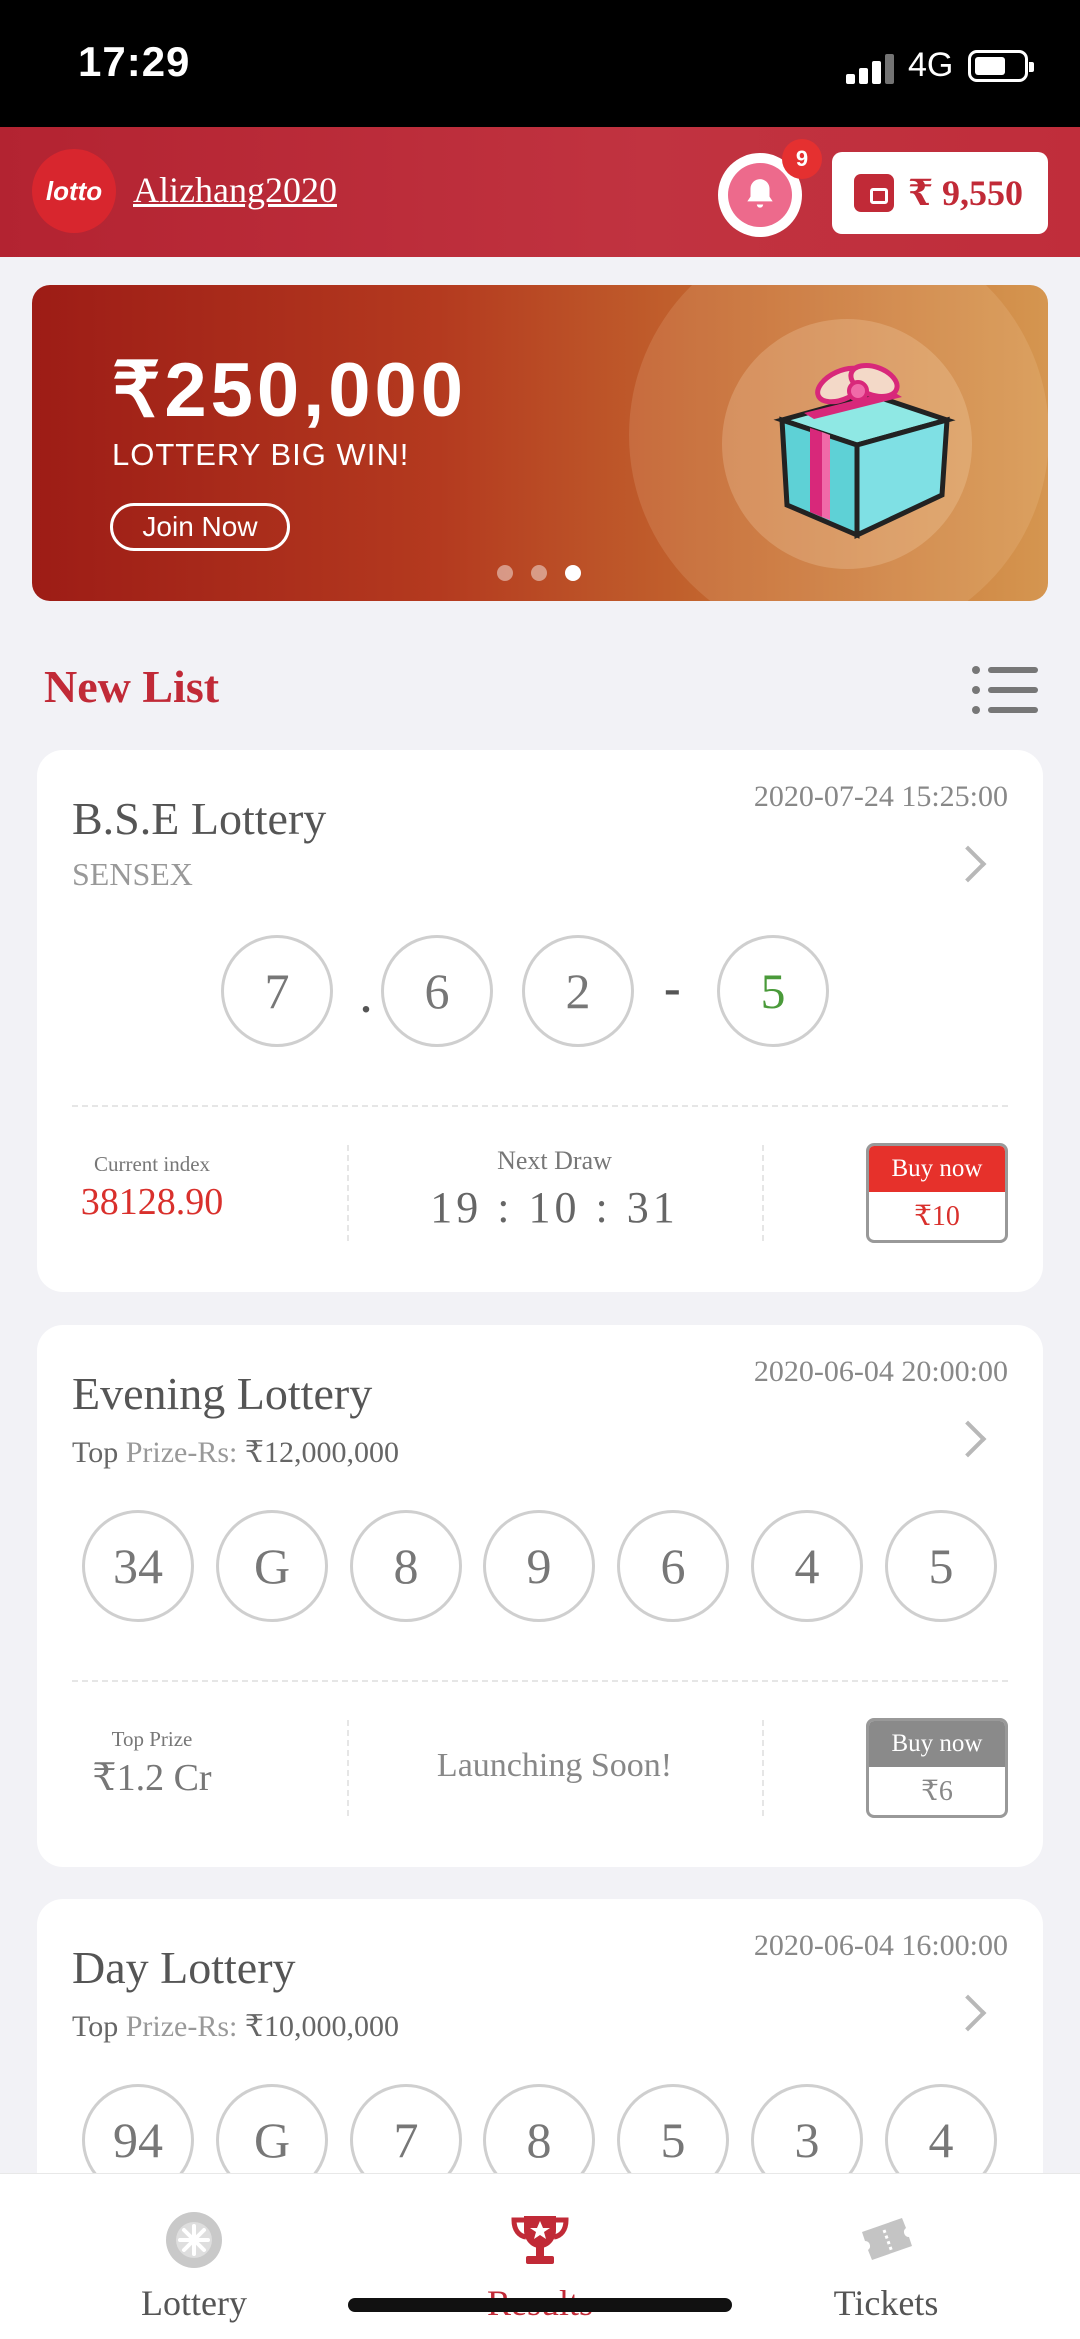 This screenshot has width=1080, height=2339. I want to click on join-now-button: Join Now, so click(200, 527).